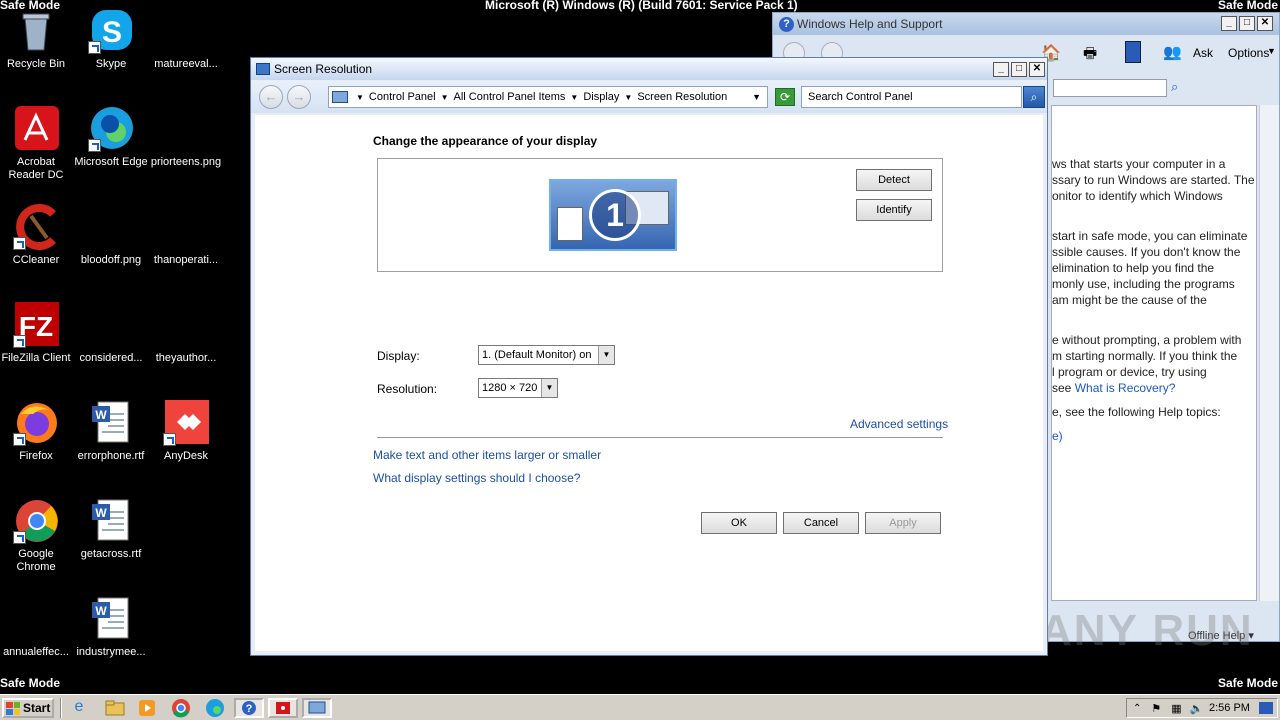  What do you see at coordinates (1203, 53) in the screenshot?
I see `ask-button: Ask` at bounding box center [1203, 53].